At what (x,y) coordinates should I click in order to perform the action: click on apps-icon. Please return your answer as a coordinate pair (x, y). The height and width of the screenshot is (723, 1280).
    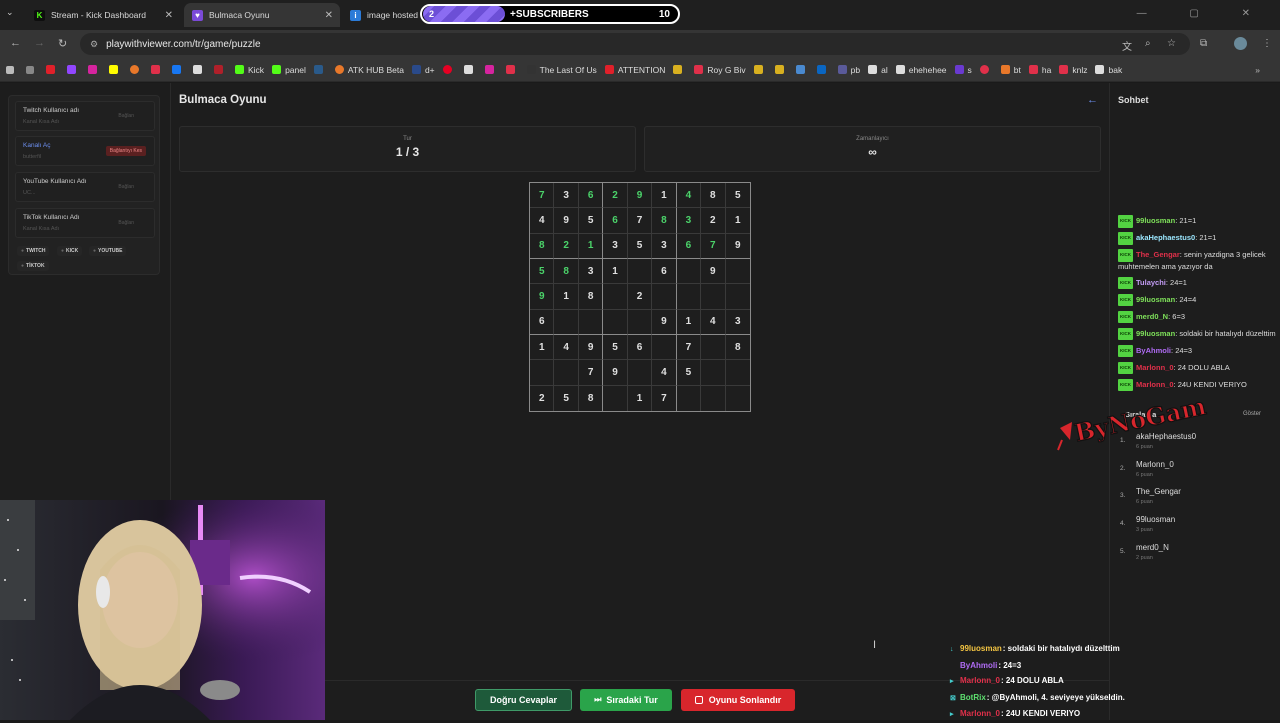
    Looking at the image, I should click on (12, 69).